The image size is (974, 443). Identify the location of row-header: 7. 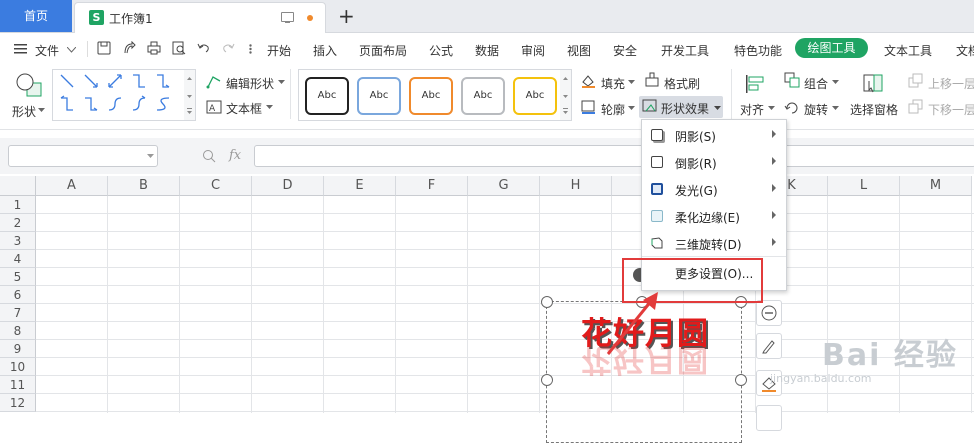
(18, 313).